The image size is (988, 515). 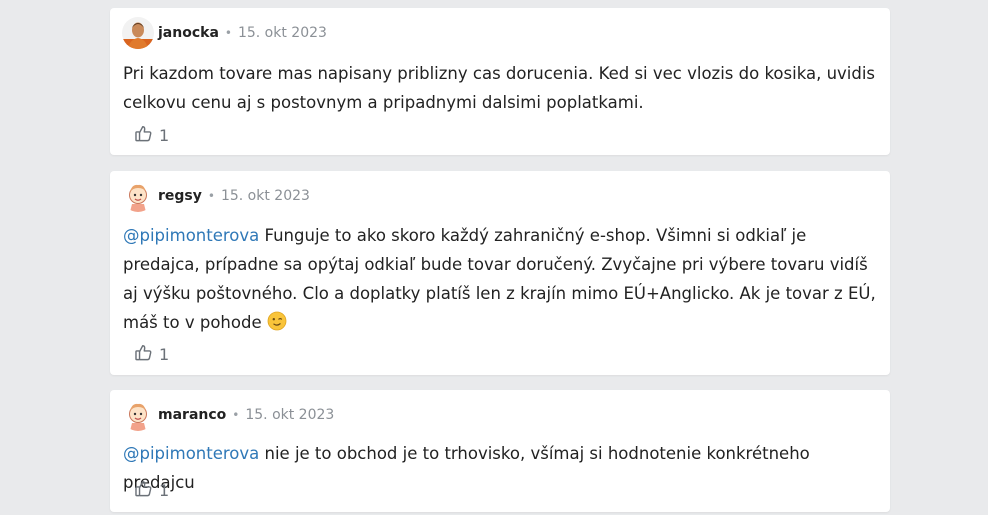 What do you see at coordinates (188, 33) in the screenshot?
I see `comment-author: janocka` at bounding box center [188, 33].